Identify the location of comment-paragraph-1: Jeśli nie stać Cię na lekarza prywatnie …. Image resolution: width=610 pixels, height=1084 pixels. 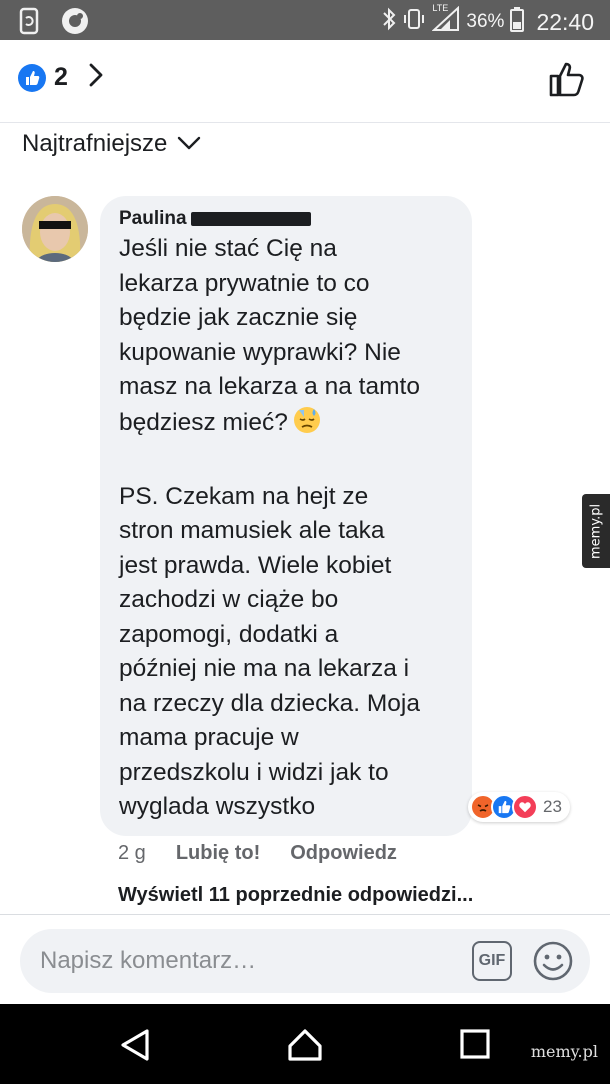
(269, 335).